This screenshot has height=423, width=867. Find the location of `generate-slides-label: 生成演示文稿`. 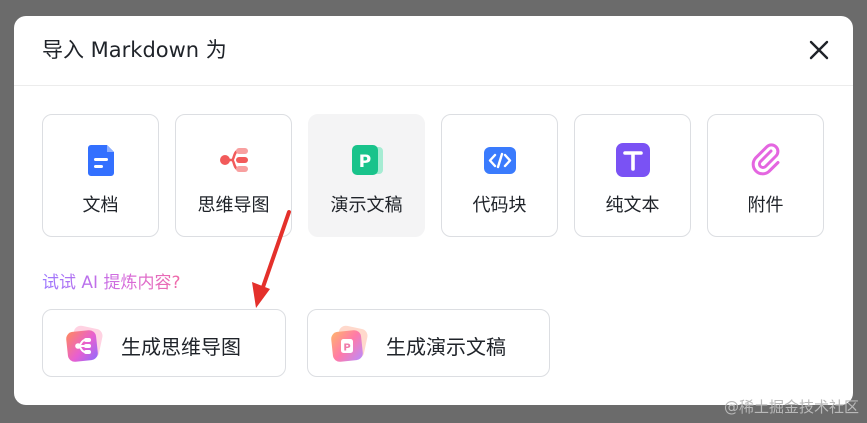

generate-slides-label: 生成演示文稿 is located at coordinates (446, 347).